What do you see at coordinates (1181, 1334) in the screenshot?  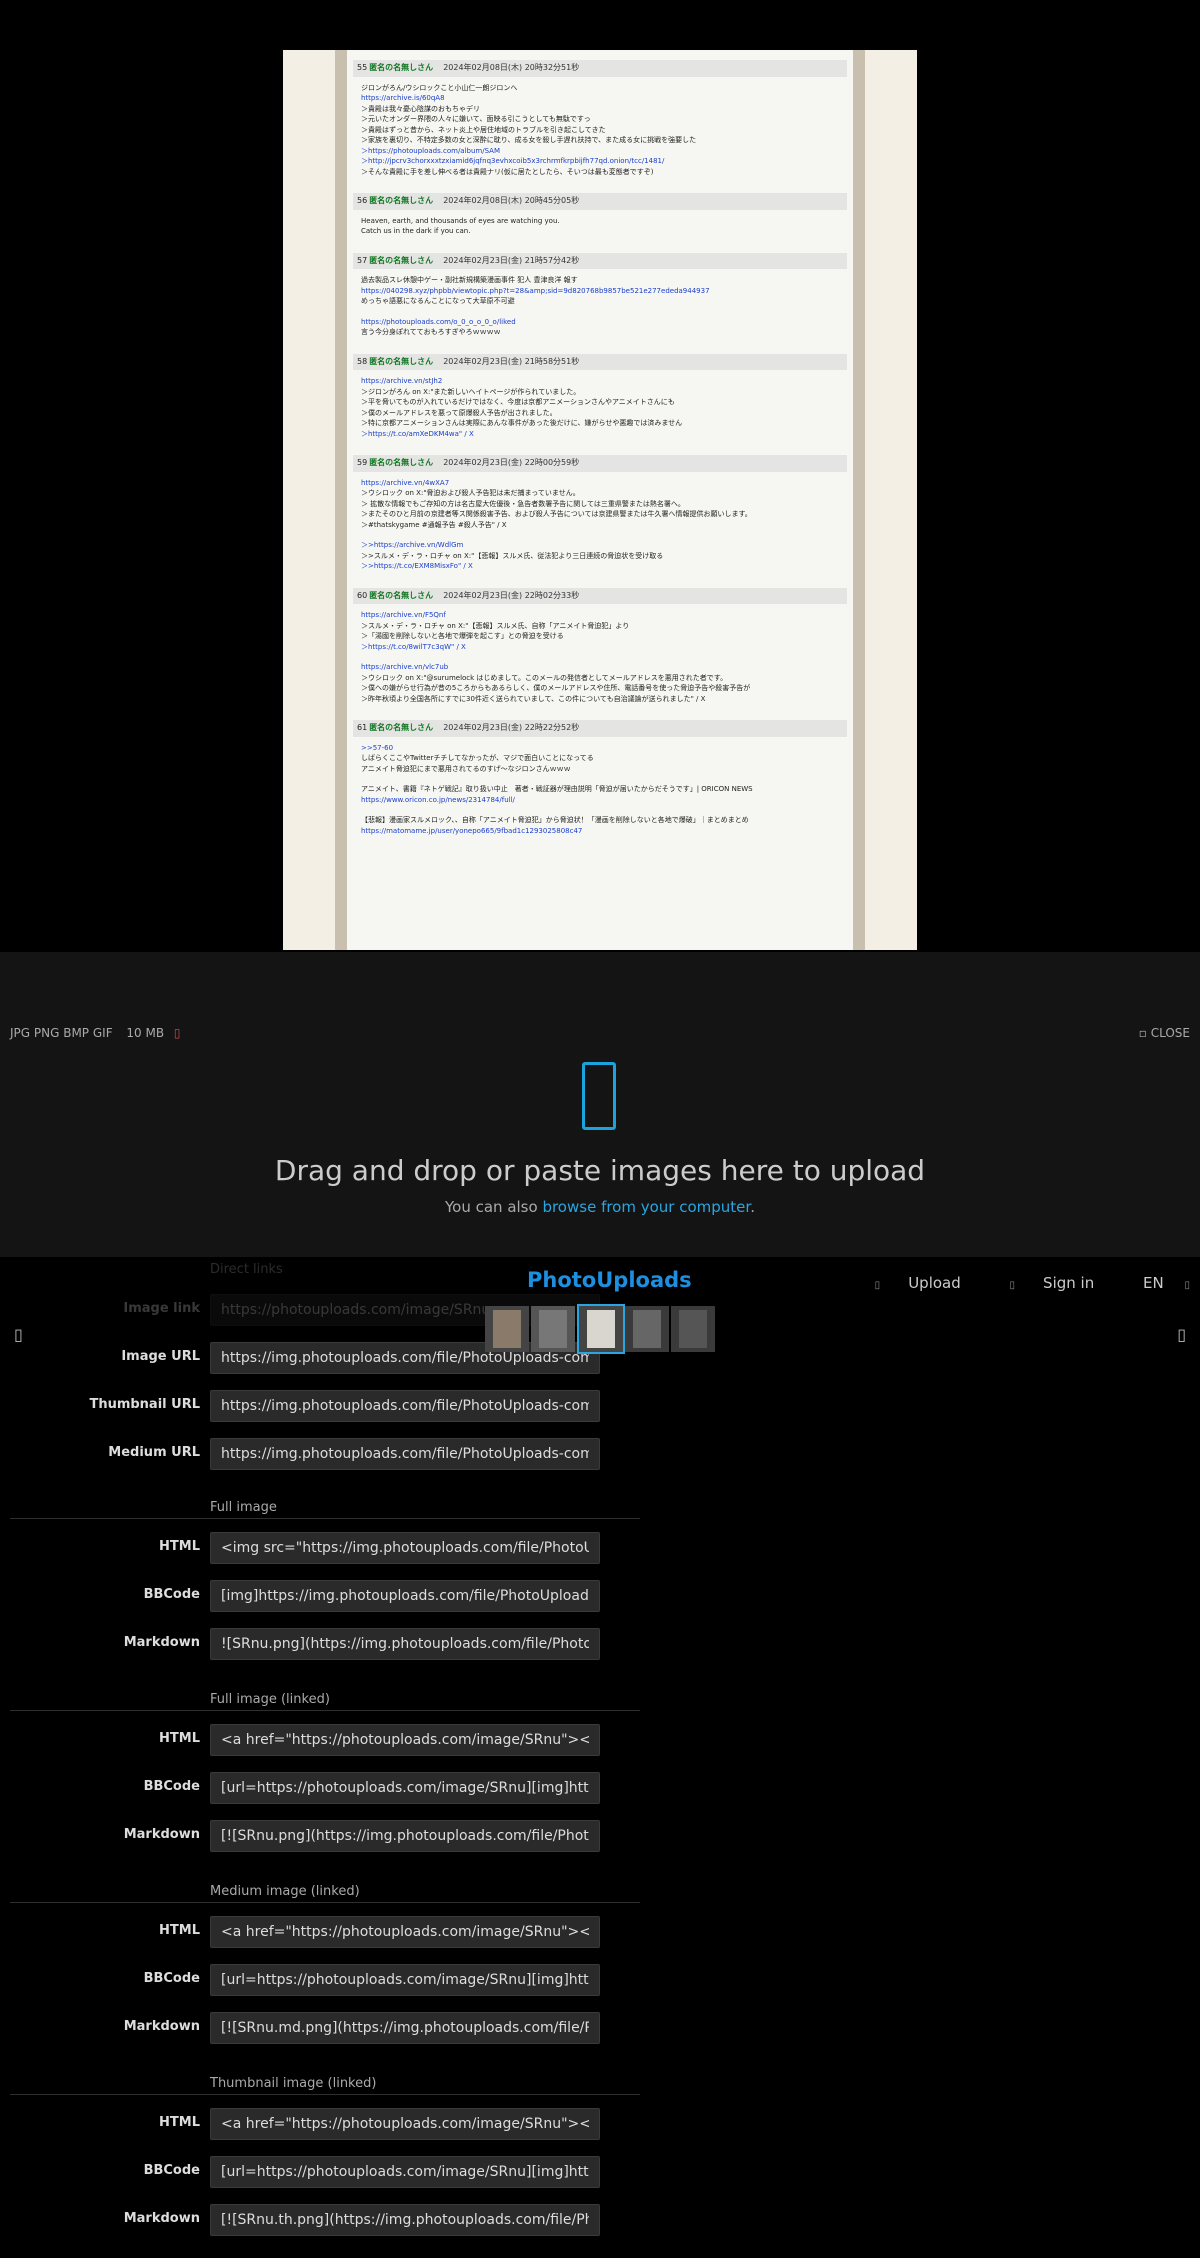 I see `chevron-right-icon: ▯` at bounding box center [1181, 1334].